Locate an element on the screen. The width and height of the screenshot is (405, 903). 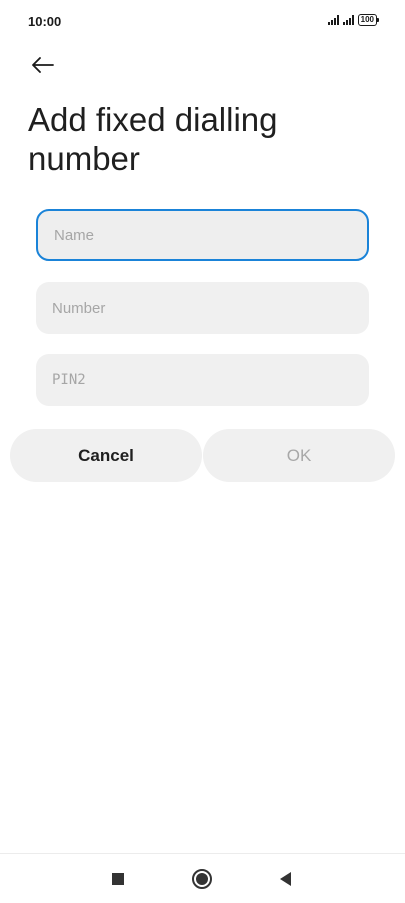
circle-icon is located at coordinates (202, 879).